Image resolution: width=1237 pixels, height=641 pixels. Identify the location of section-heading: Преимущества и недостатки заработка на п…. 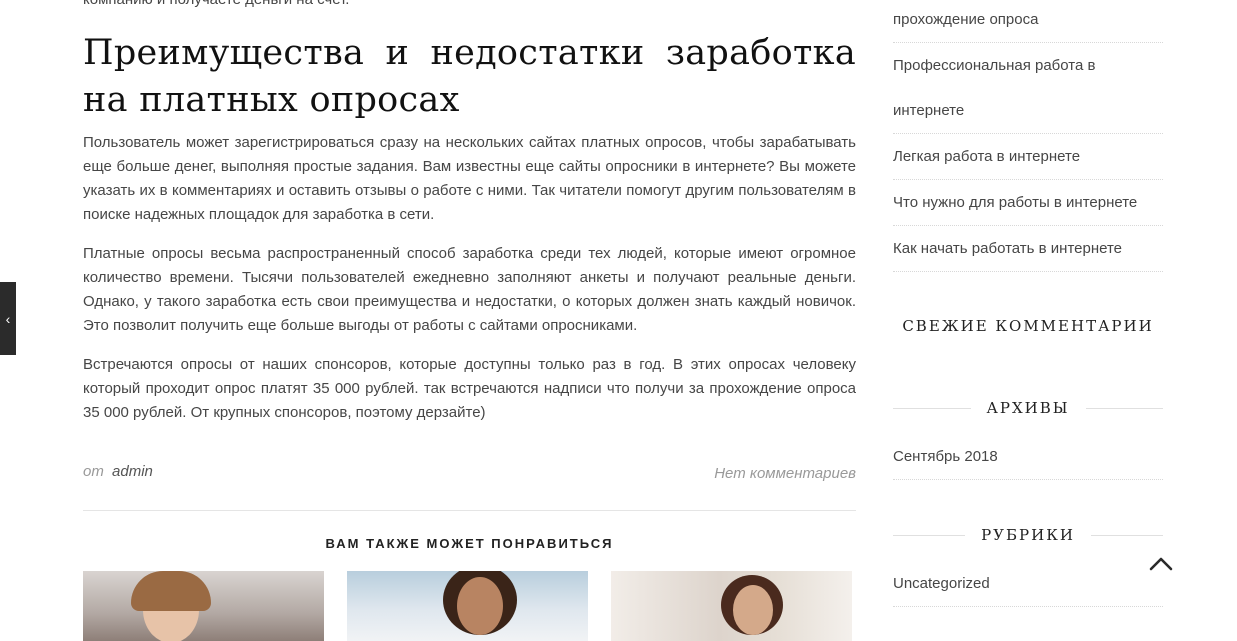
(469, 76).